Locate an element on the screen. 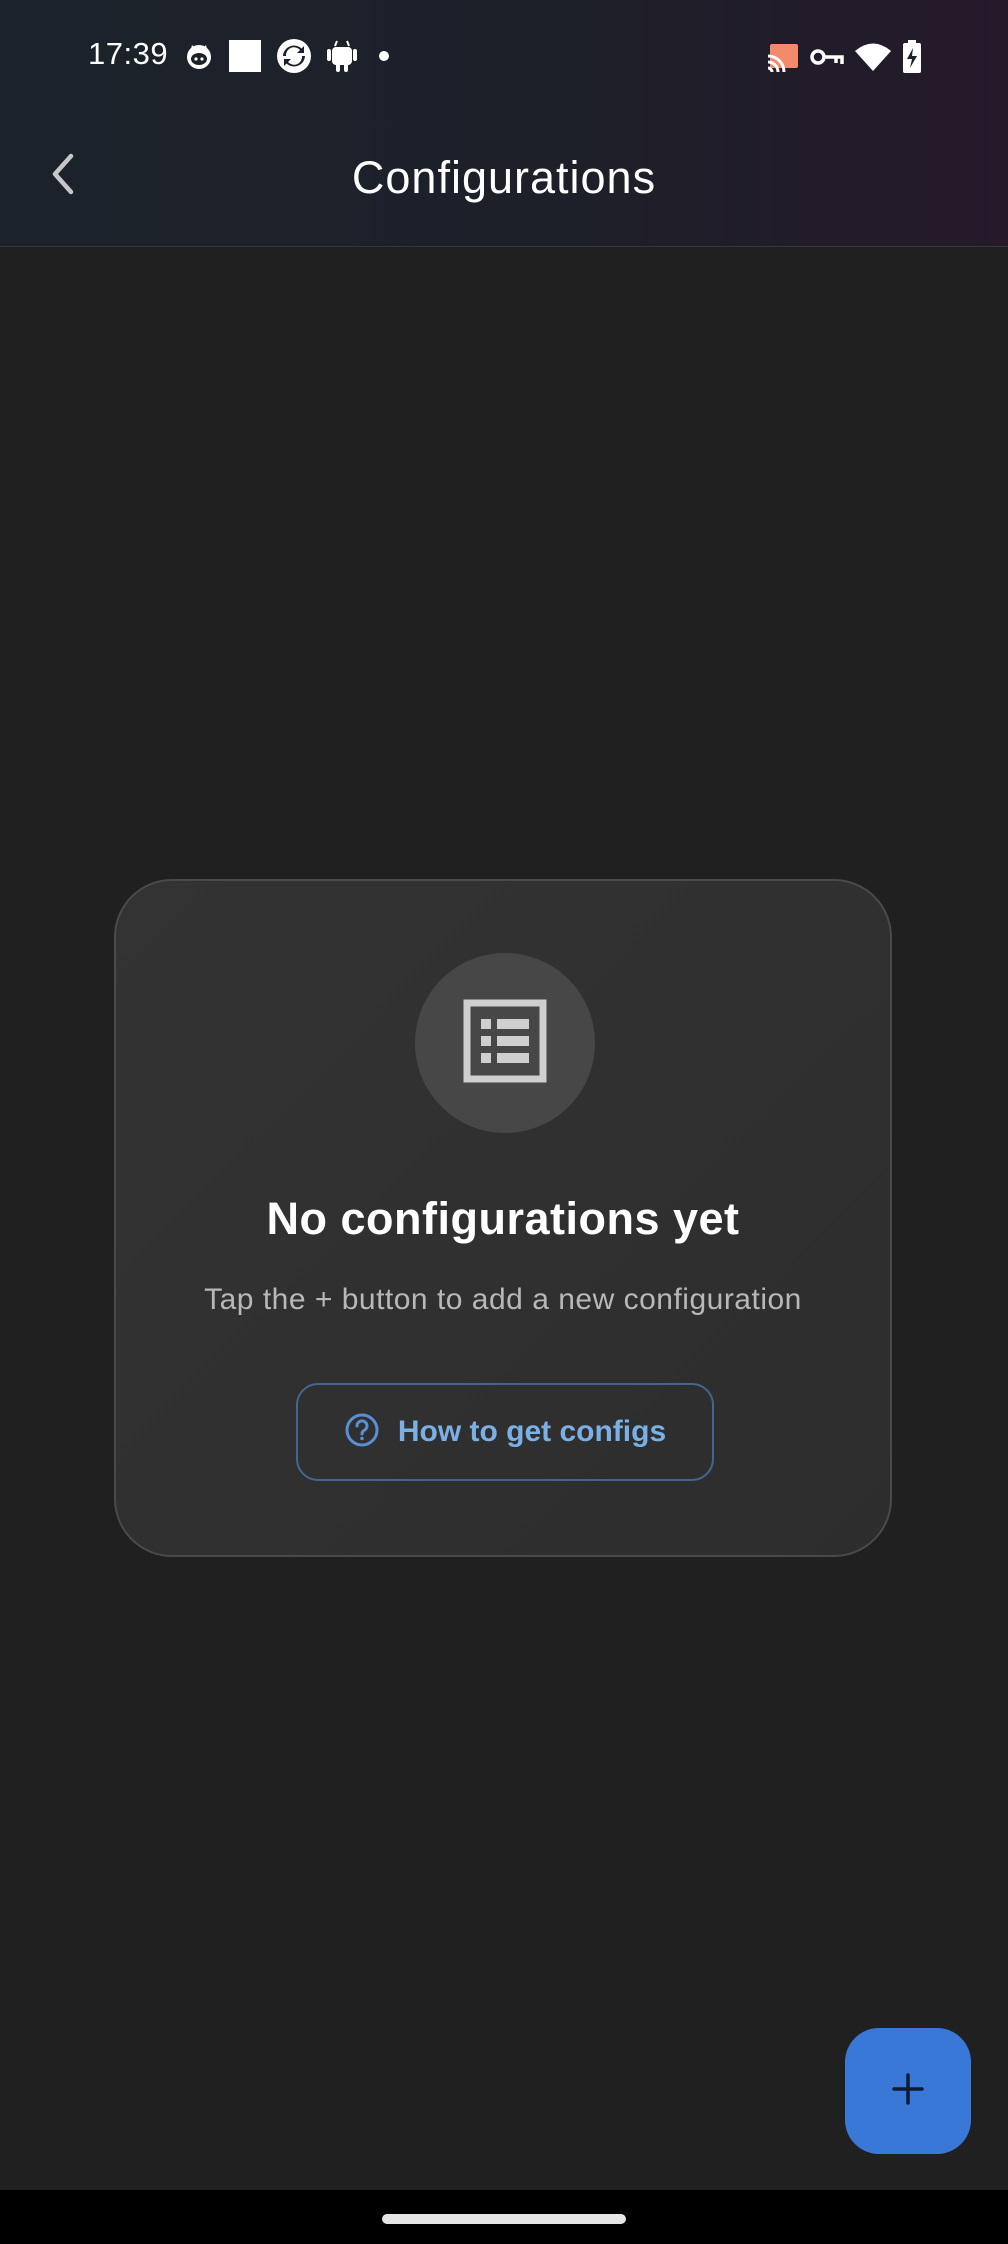 The height and width of the screenshot is (2244, 1008). top-area: 17:39 Configurations is located at coordinates (504, 123).